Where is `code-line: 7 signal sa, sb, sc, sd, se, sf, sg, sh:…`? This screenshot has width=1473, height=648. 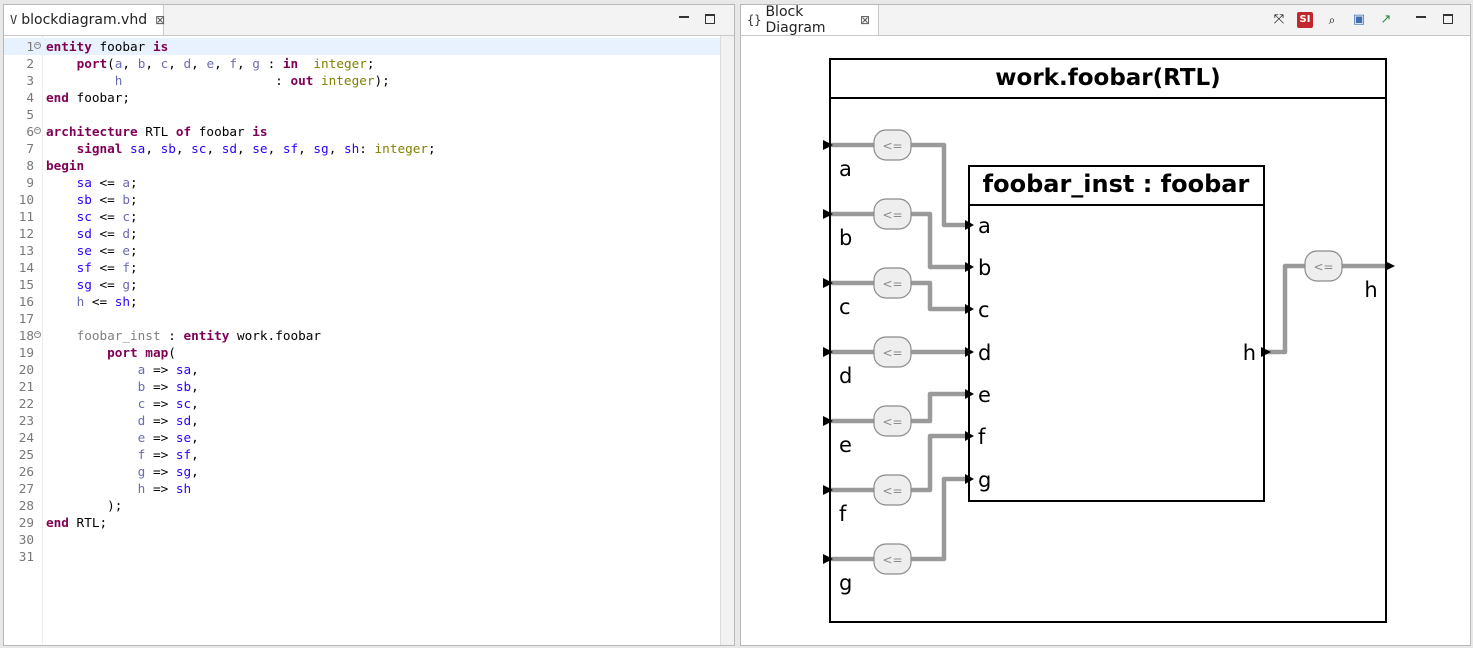
code-line: 7 signal sa, sb, sc, sd, se, sf, sg, sh:… is located at coordinates (362, 148).